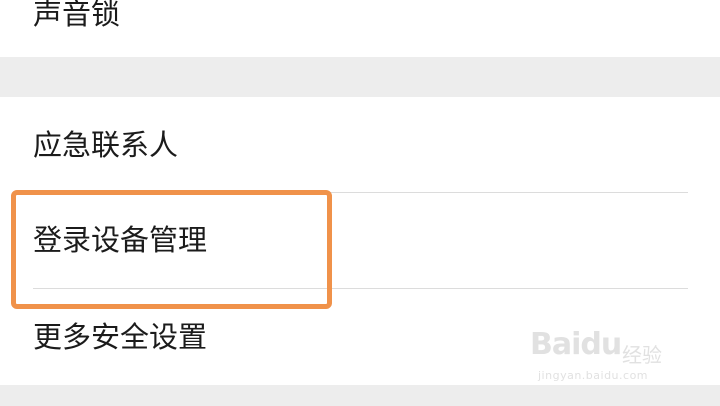 The image size is (720, 406). Describe the element at coordinates (120, 337) in the screenshot. I see `settings-item-more-security-settings: 更多安全设置` at that location.